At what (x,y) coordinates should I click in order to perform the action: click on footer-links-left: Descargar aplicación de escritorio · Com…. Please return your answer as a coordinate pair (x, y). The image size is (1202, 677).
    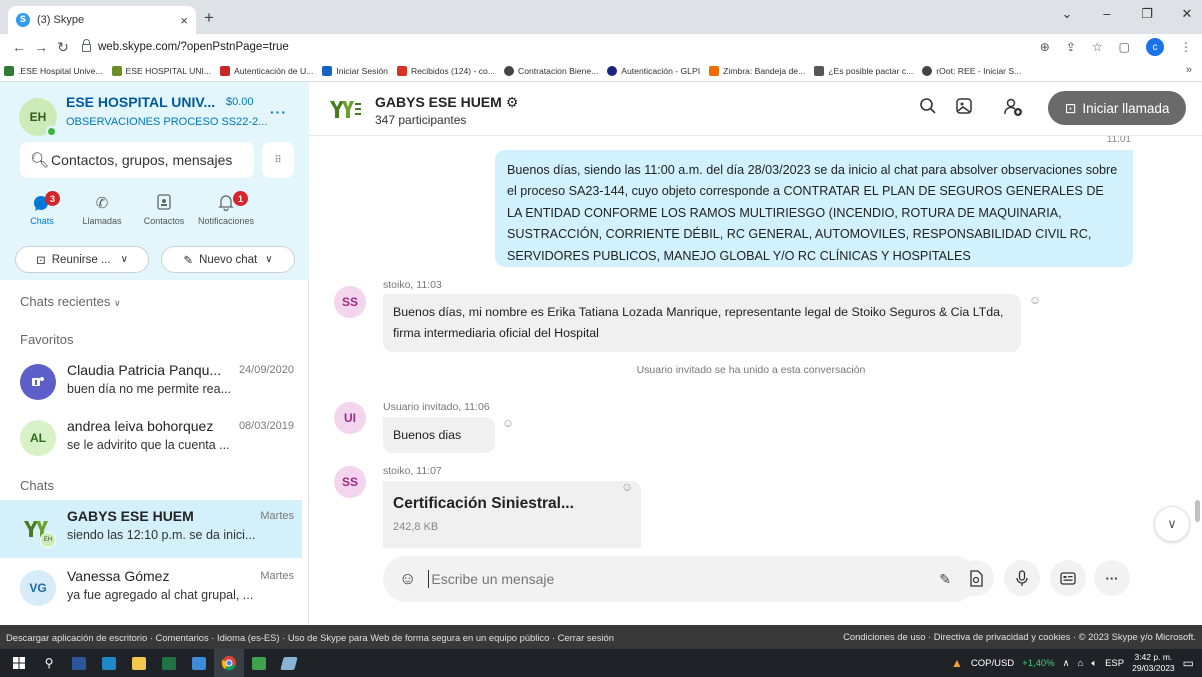
    Looking at the image, I should click on (310, 637).